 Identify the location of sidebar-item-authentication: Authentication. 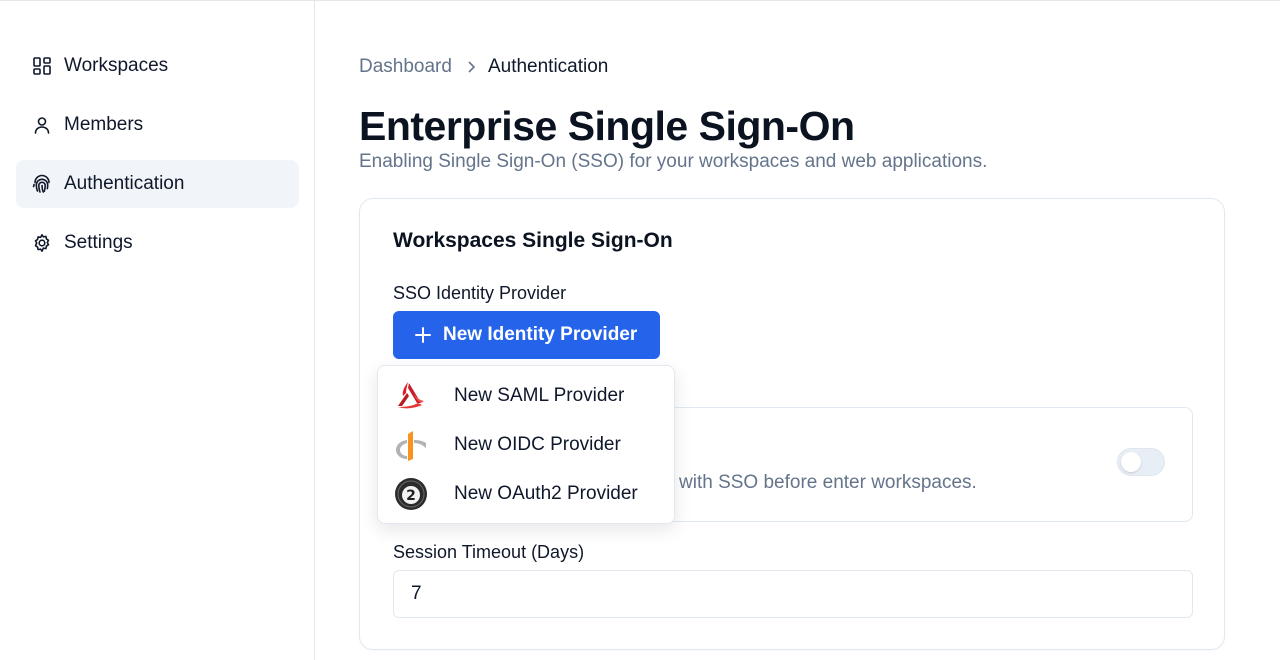
(157, 184).